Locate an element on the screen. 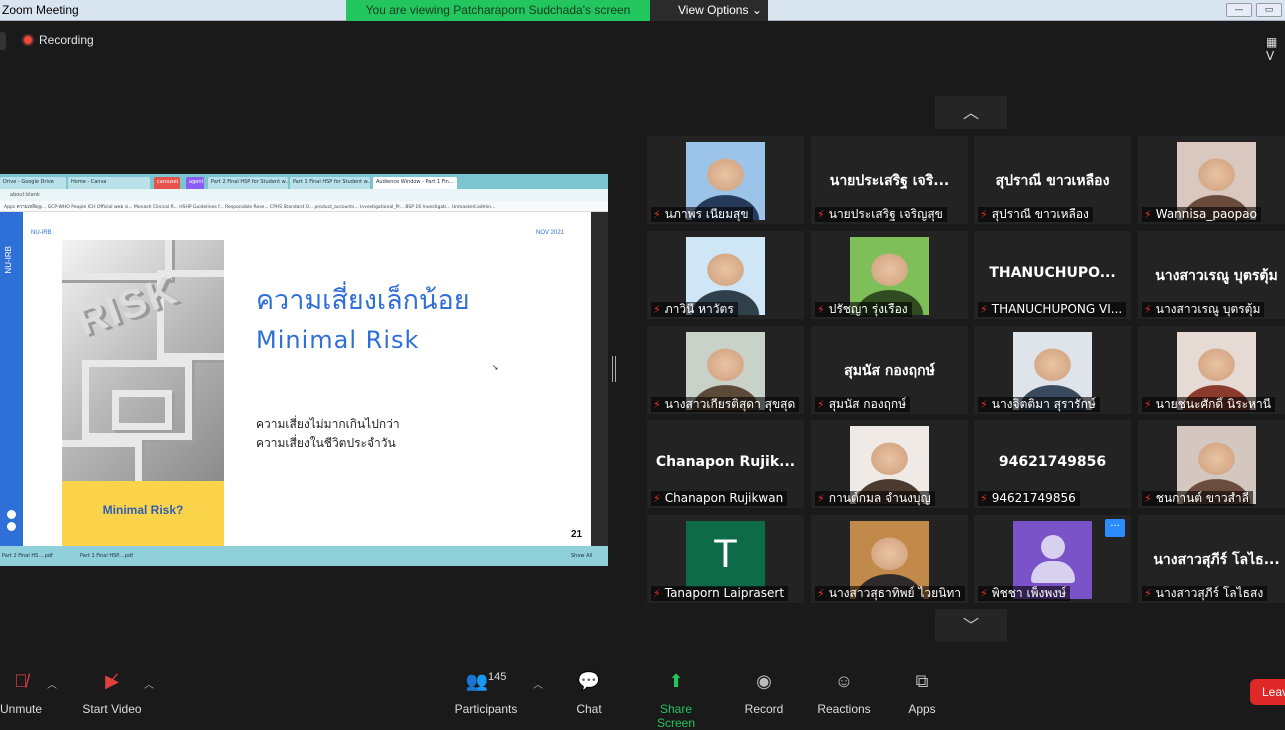 Image resolution: width=1285 pixels, height=730 pixels. participant-name: นภาพร เนียมสุข is located at coordinates (706, 214).